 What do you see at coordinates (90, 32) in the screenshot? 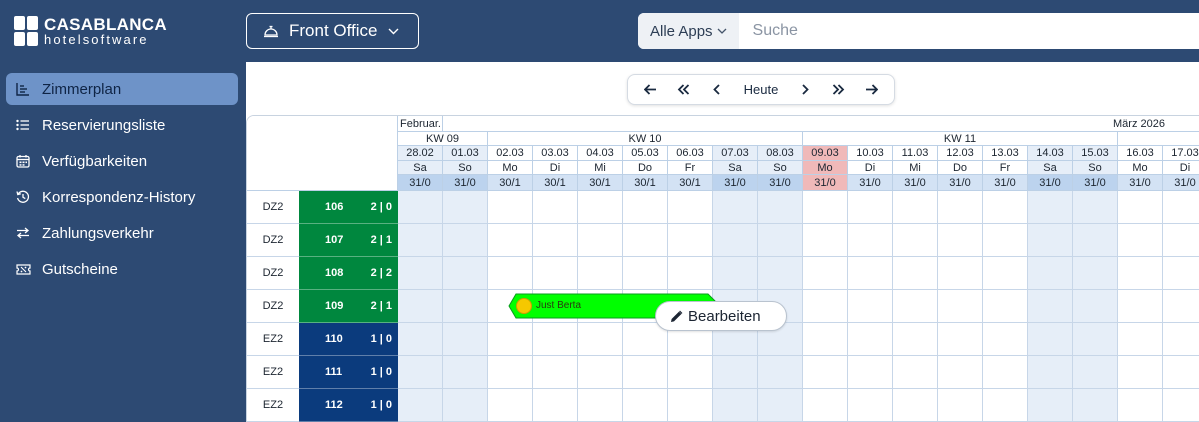
I see `casablanca-logo: CASABLANCA hotelsoftware` at bounding box center [90, 32].